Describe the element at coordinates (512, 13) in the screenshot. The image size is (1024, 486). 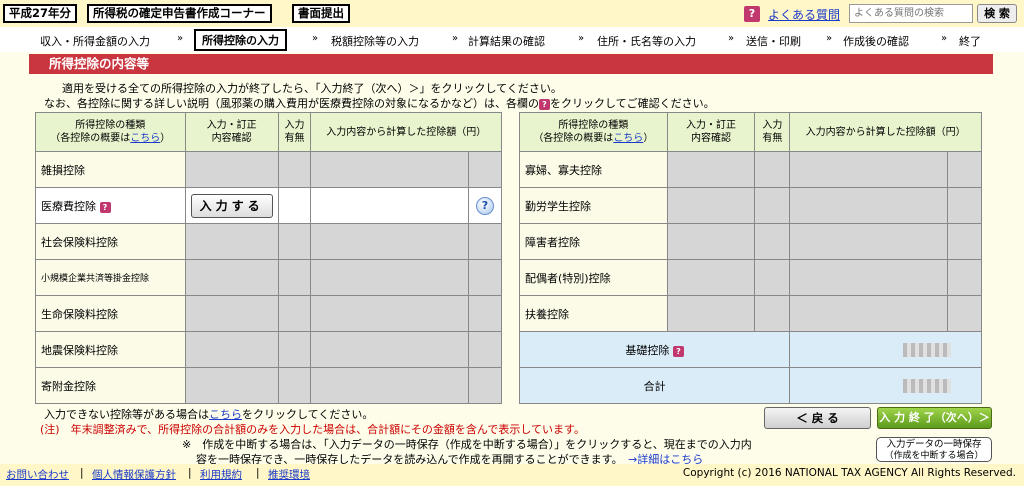
I see `top-header: 平成27年分 所得税の確定申告書作成コーナー 書面提出 ? よくある質問 検 索` at that location.